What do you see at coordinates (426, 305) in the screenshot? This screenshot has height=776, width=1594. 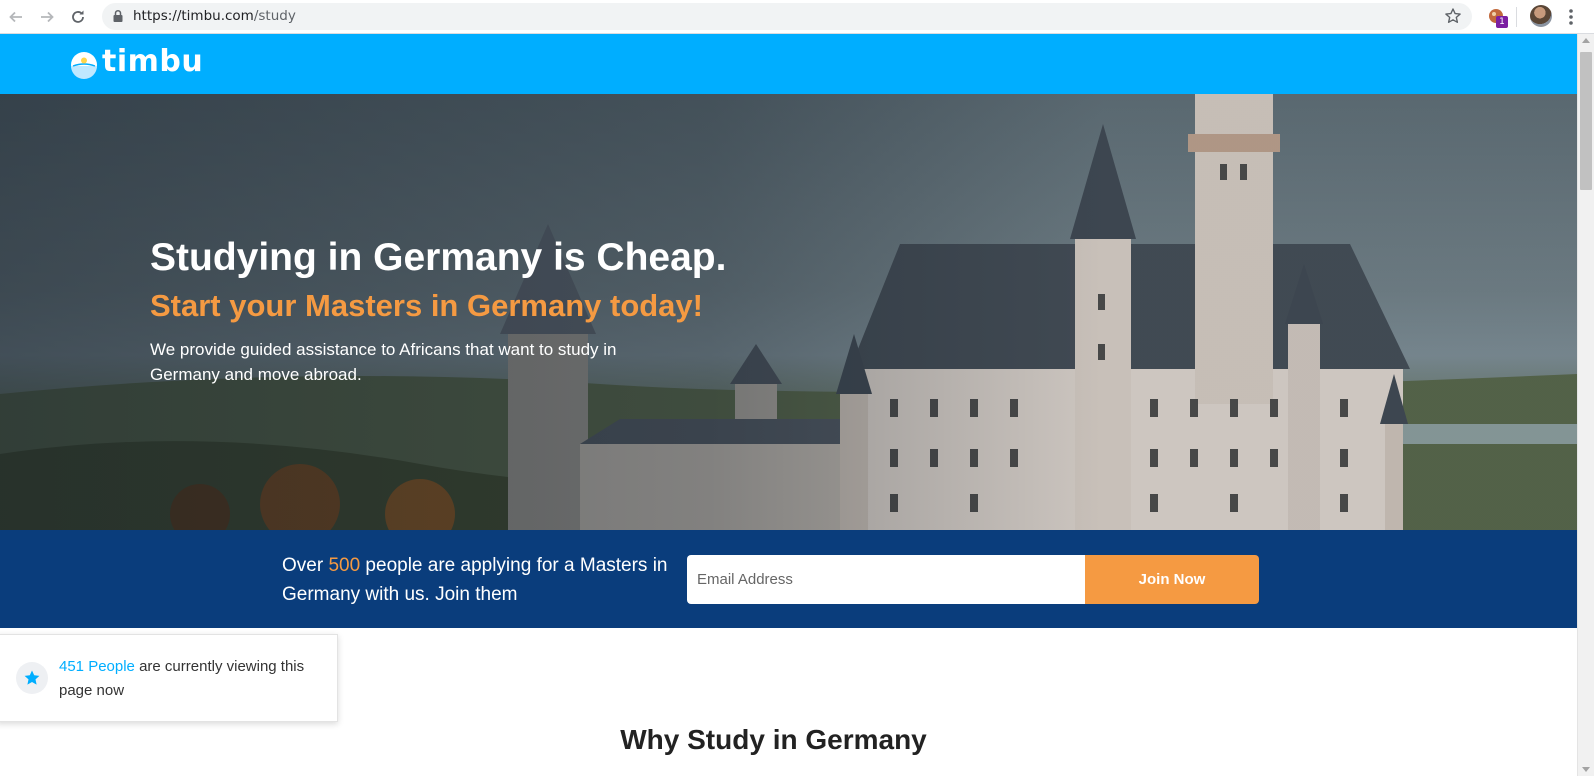 I see `hero-subtitle: Start your Masters in Germany today!` at bounding box center [426, 305].